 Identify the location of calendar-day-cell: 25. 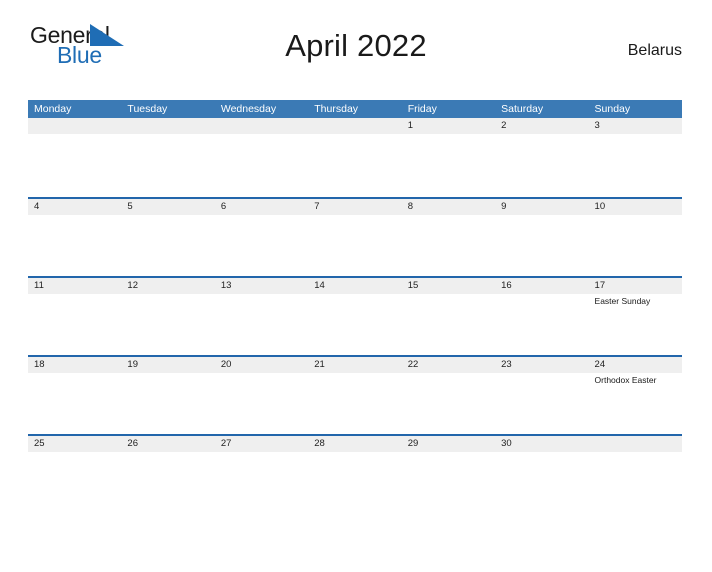
(75, 474).